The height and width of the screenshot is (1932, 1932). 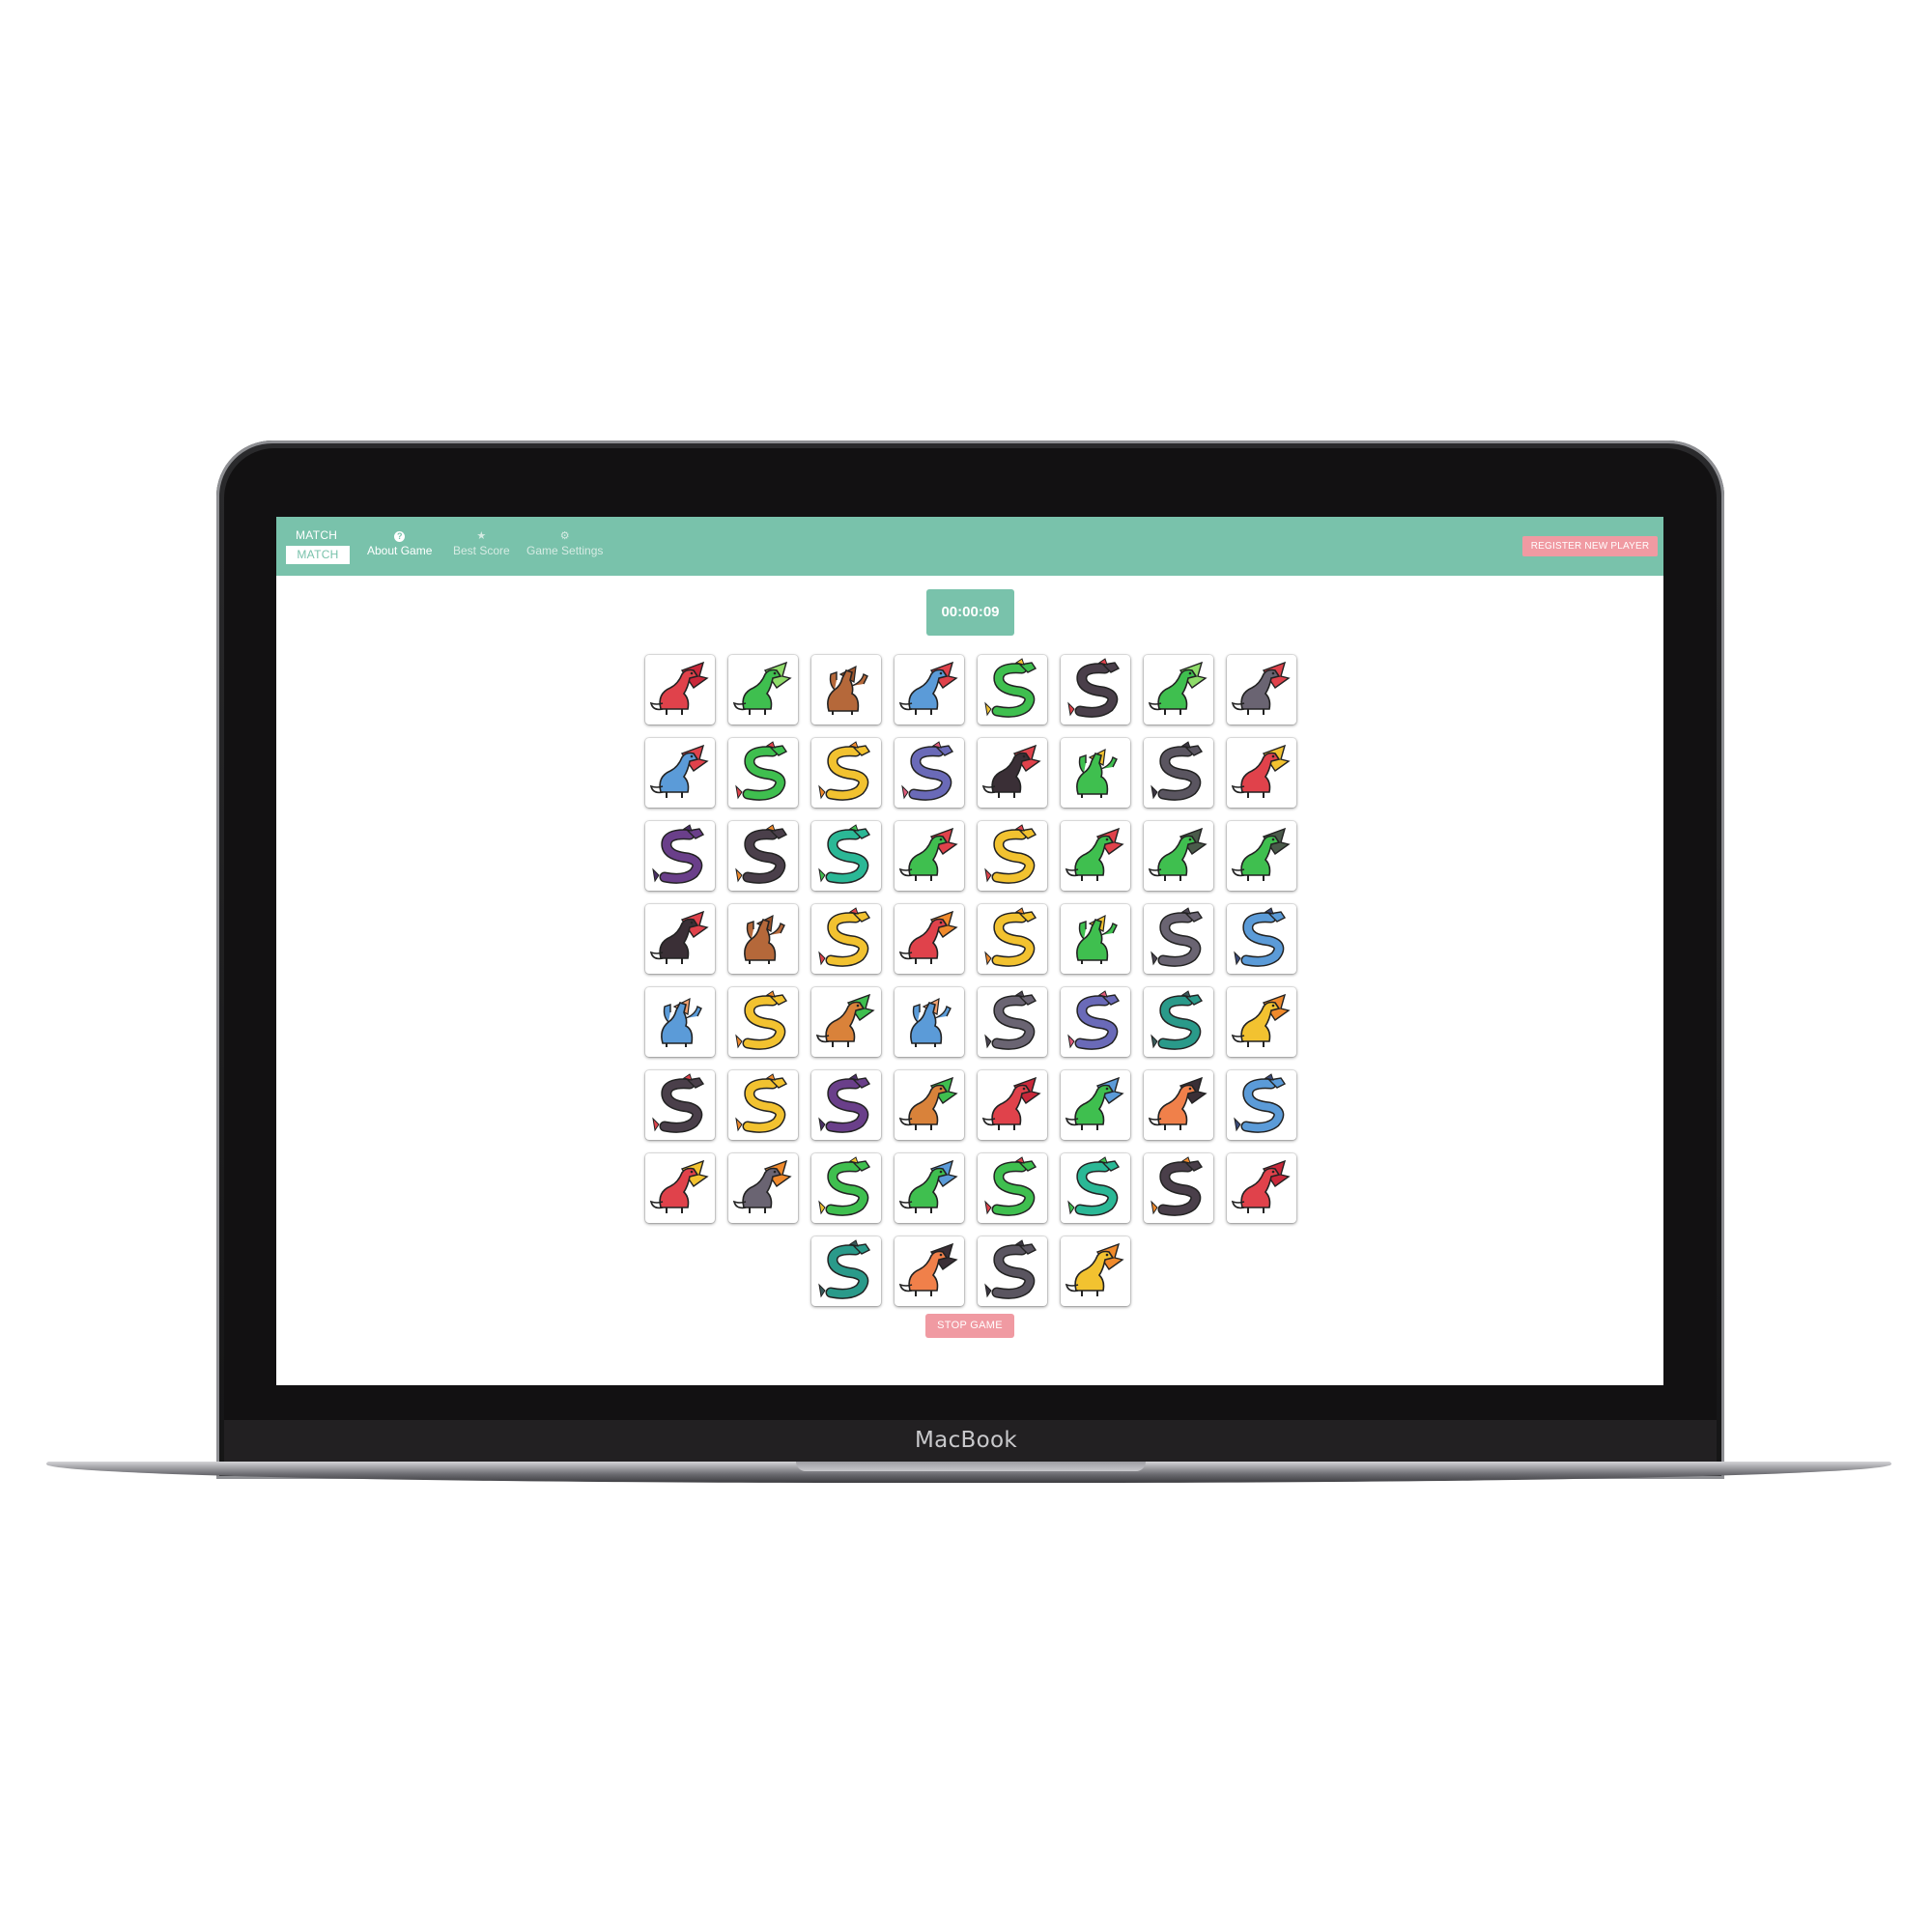 I want to click on nav-best-score: ★ Best Score, so click(x=481, y=542).